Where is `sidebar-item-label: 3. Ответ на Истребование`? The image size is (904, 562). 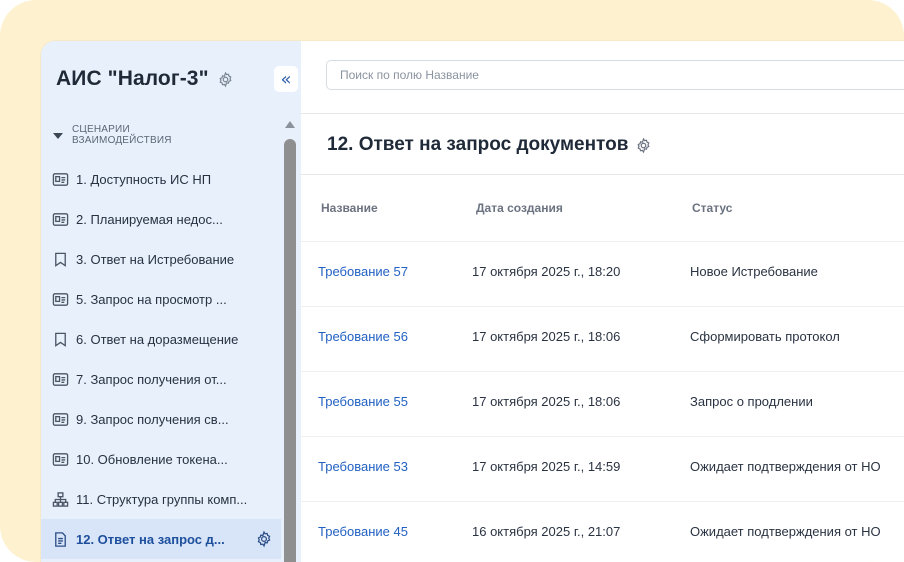 sidebar-item-label: 3. Ответ на Истребование is located at coordinates (155, 259).